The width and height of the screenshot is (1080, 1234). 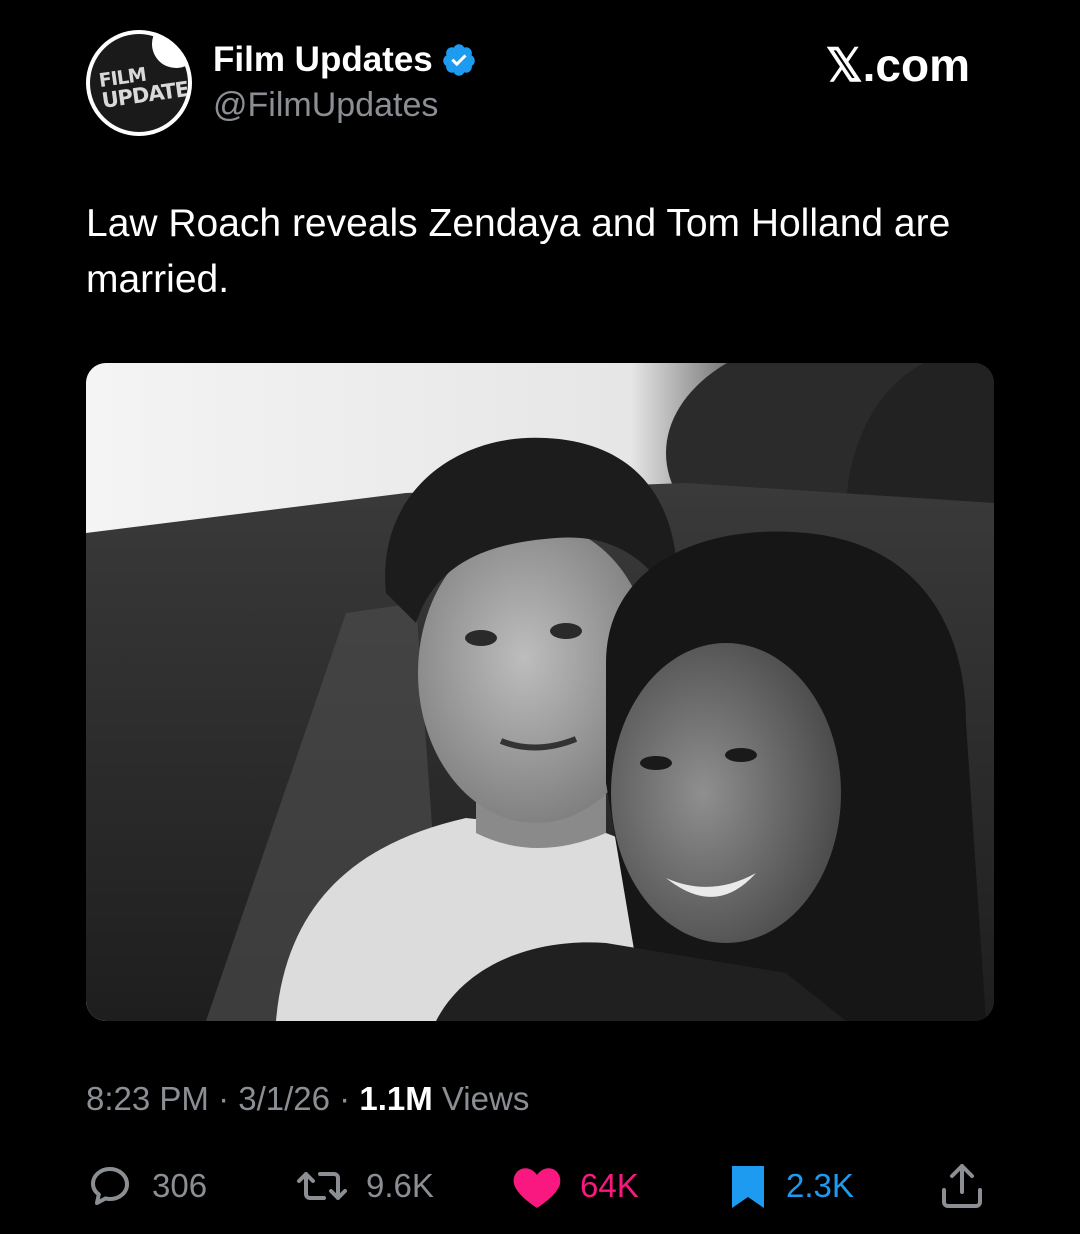 I want to click on retweet-count: 9.6K, so click(x=400, y=1185).